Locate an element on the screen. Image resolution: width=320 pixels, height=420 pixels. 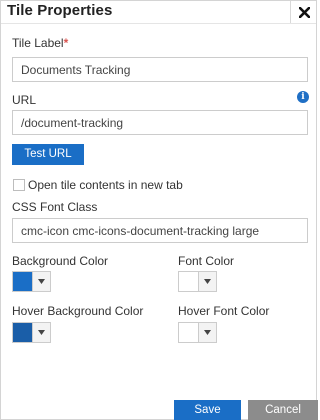
background-color-picker is located at coordinates (31, 281).